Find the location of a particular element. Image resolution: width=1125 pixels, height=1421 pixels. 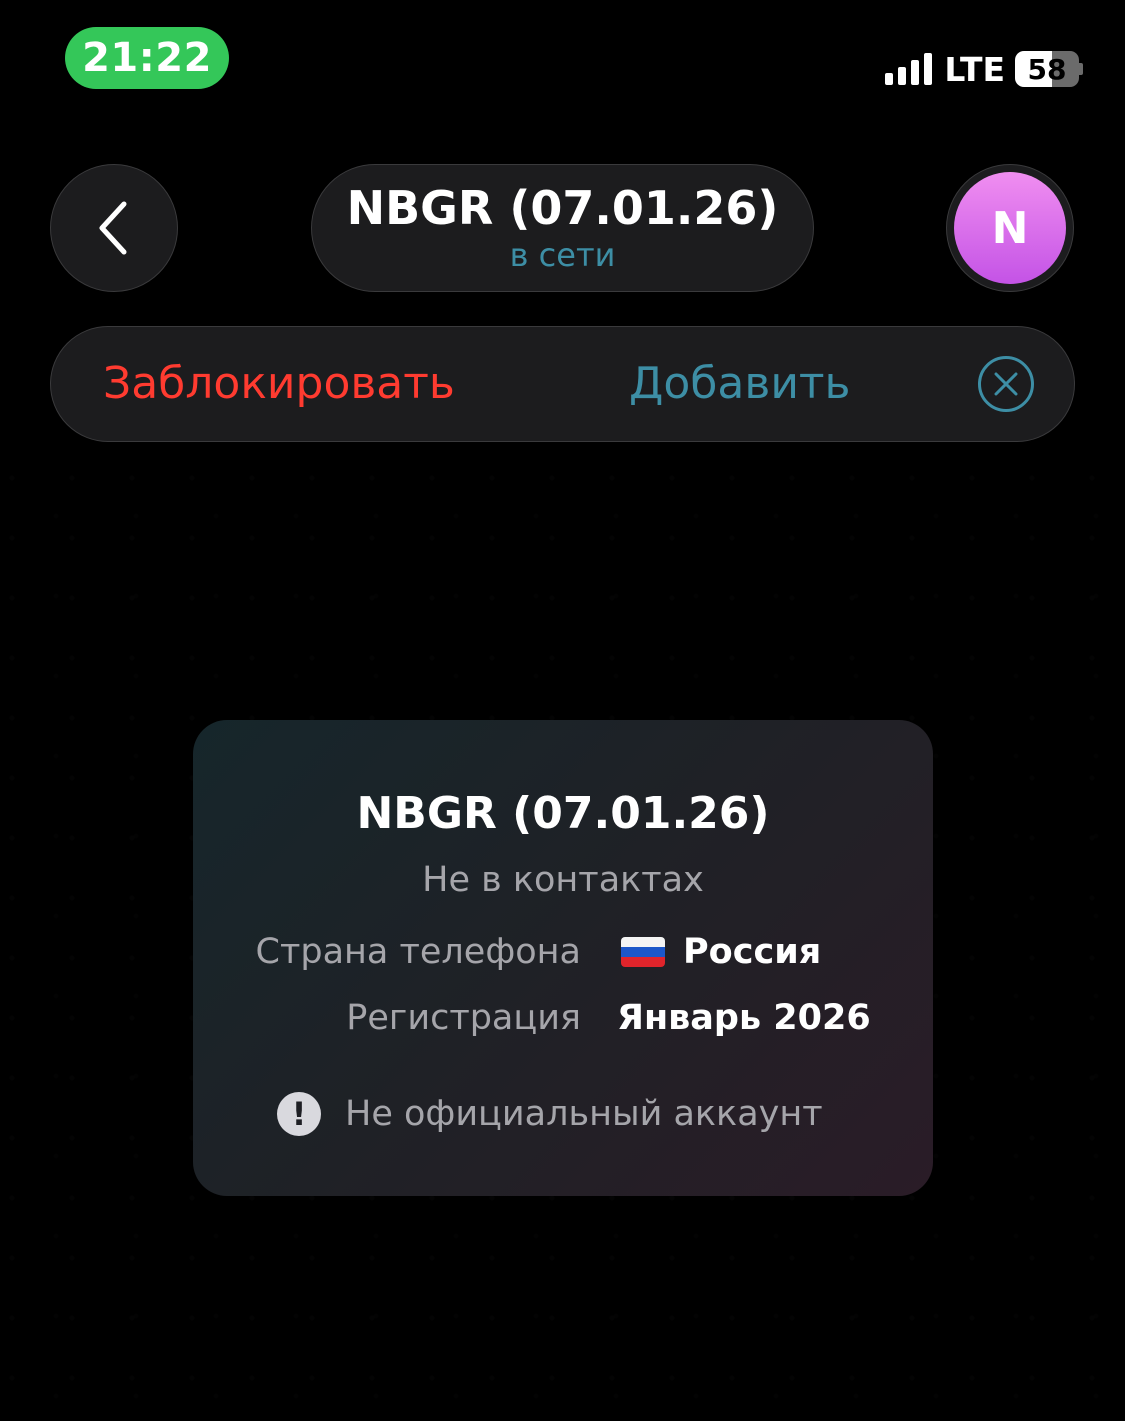

card-subtitle: Не в контактах is located at coordinates (563, 880).